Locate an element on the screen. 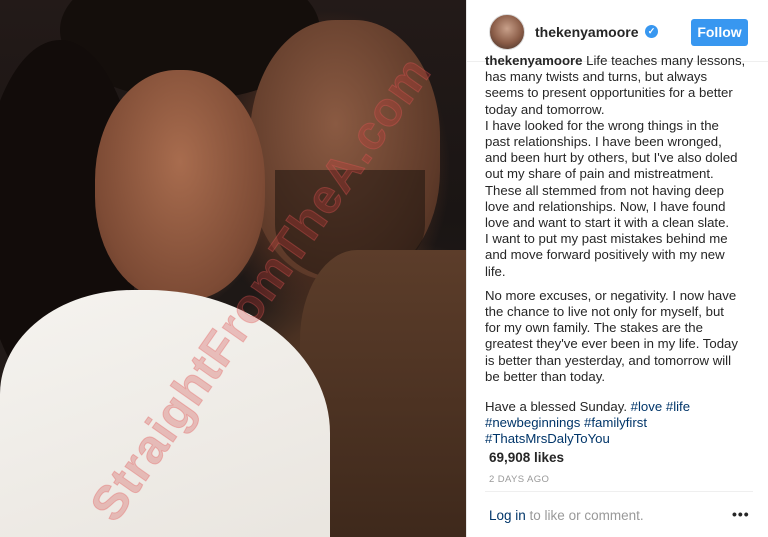 The height and width of the screenshot is (537, 768). caption-line: and move forward positively with my new is located at coordinates (605, 255).